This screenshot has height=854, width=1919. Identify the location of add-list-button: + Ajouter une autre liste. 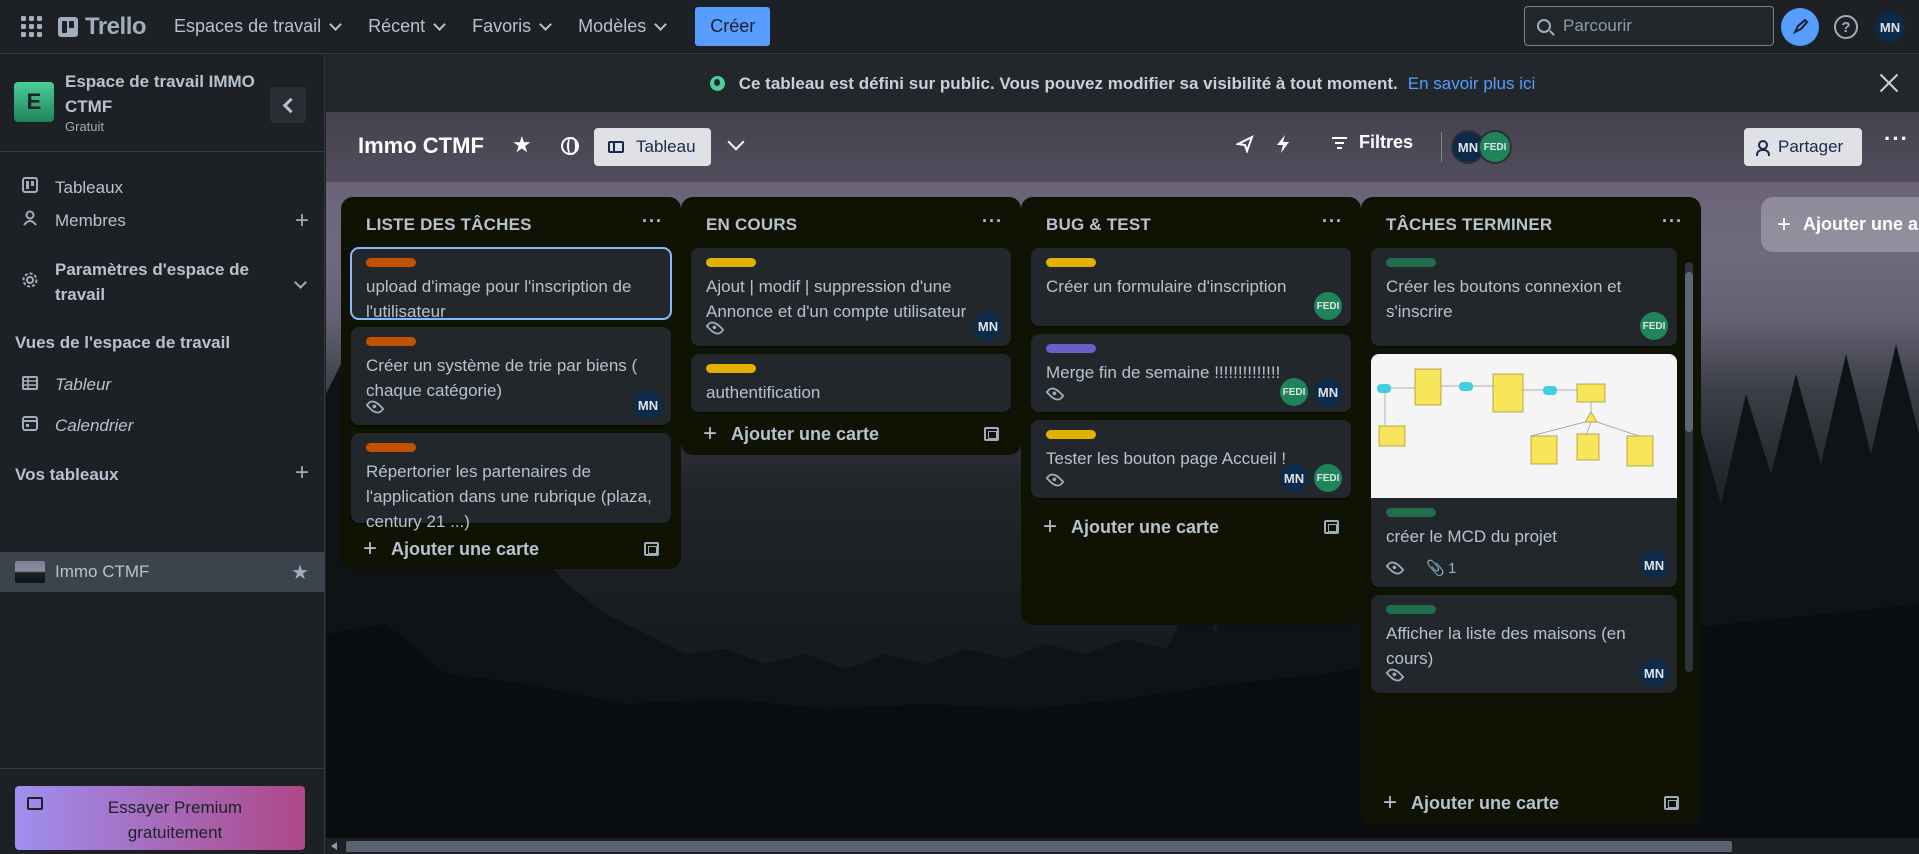
(1840, 224).